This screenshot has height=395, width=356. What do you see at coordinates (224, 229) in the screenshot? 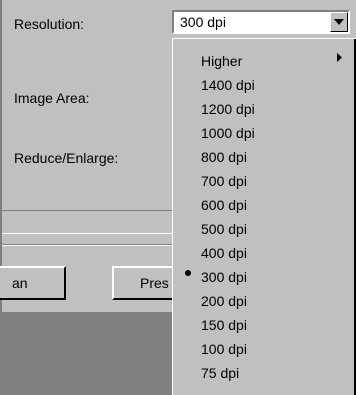
I see `menu-item-500-dpi: 500 dpi` at bounding box center [224, 229].